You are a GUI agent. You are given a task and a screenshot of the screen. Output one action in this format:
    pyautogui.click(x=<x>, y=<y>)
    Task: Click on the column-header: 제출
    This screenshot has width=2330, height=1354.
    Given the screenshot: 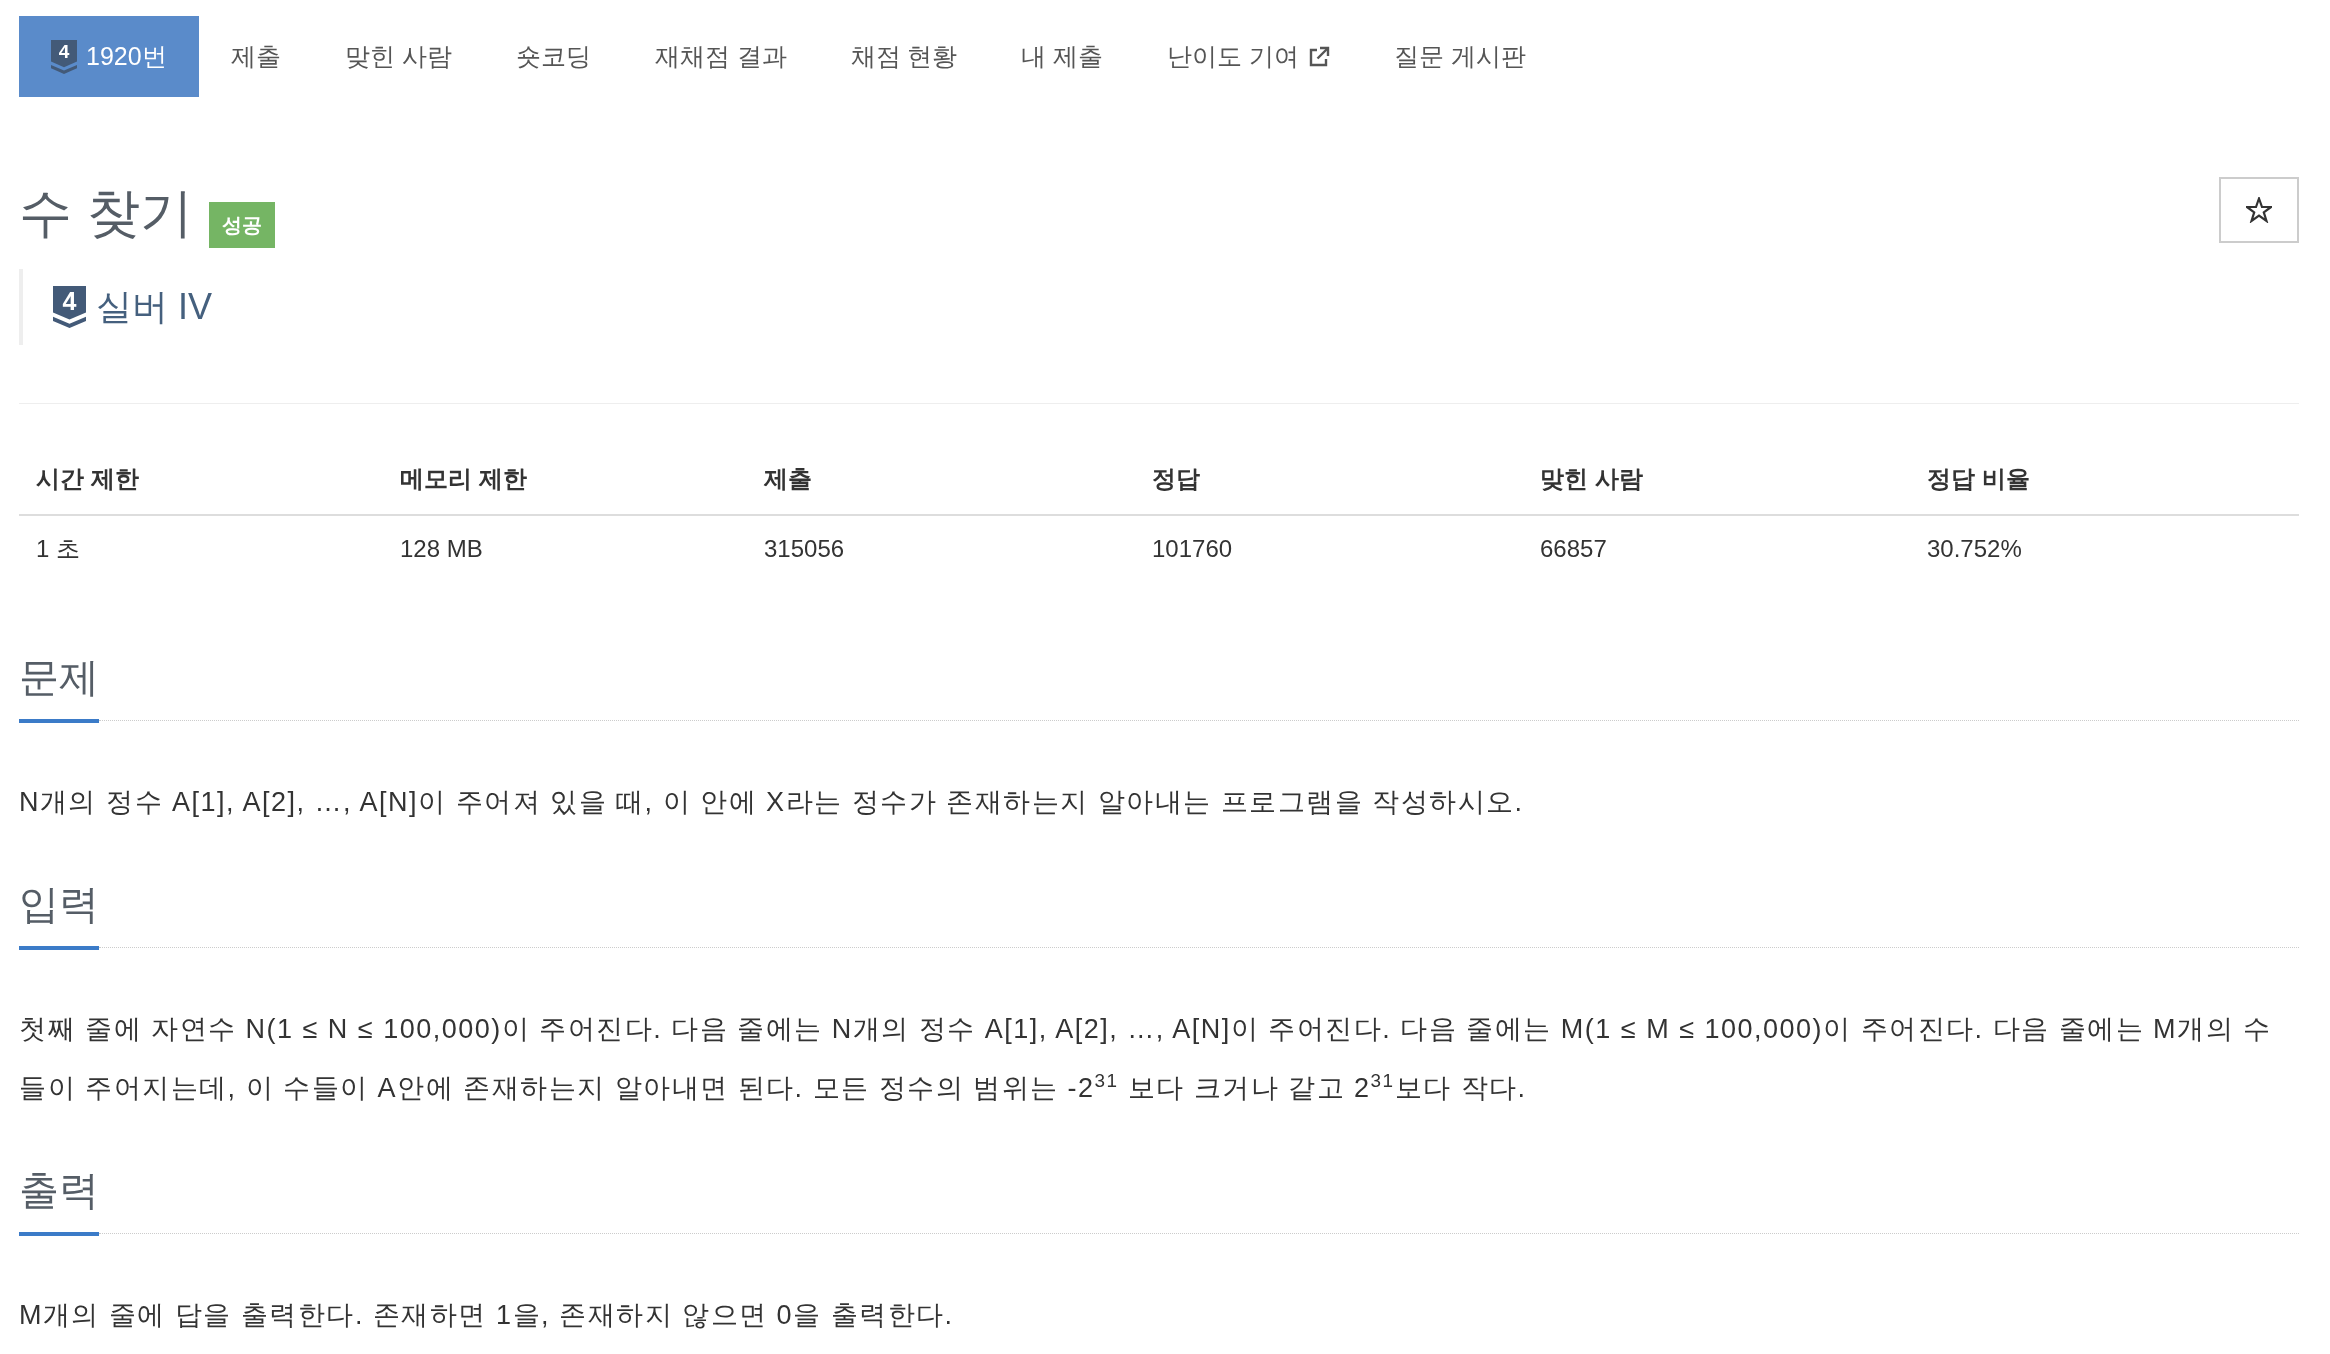 What is the action you would take?
    pyautogui.click(x=941, y=480)
    